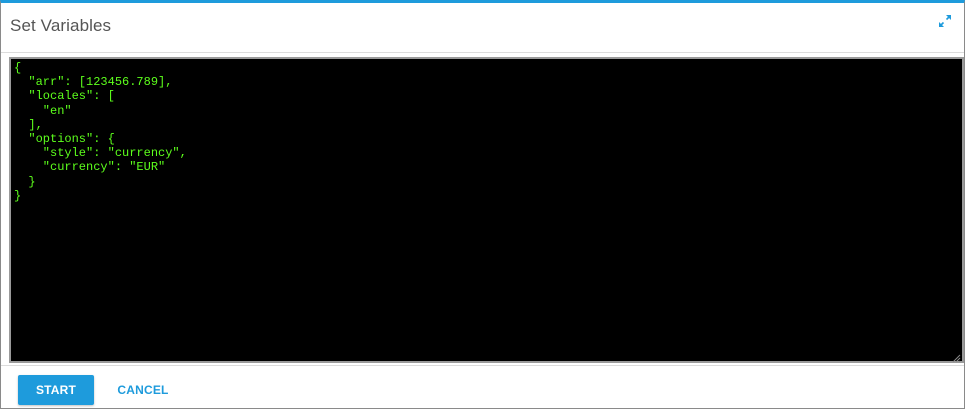 The image size is (967, 411). Describe the element at coordinates (945, 21) in the screenshot. I see `expand-icon` at that location.